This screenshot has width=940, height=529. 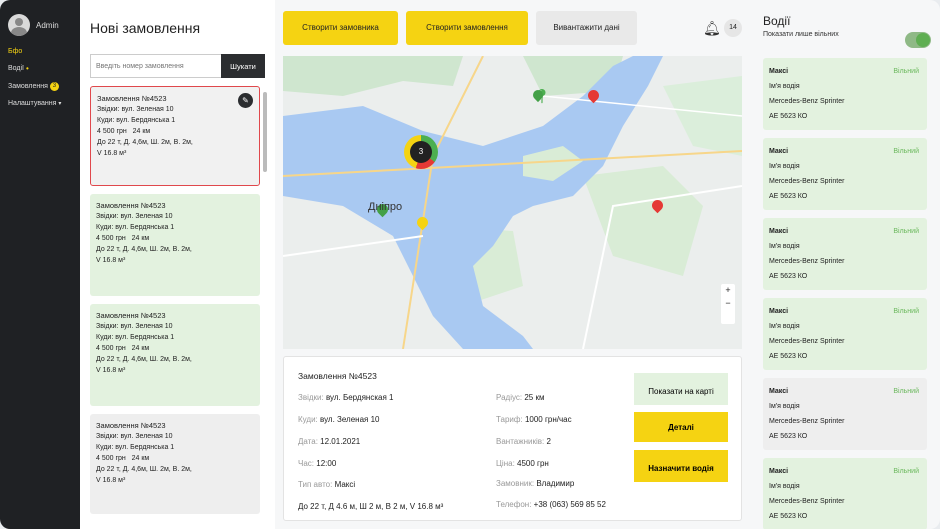 I want to click on edit-icon: ✎, so click(x=245, y=100).